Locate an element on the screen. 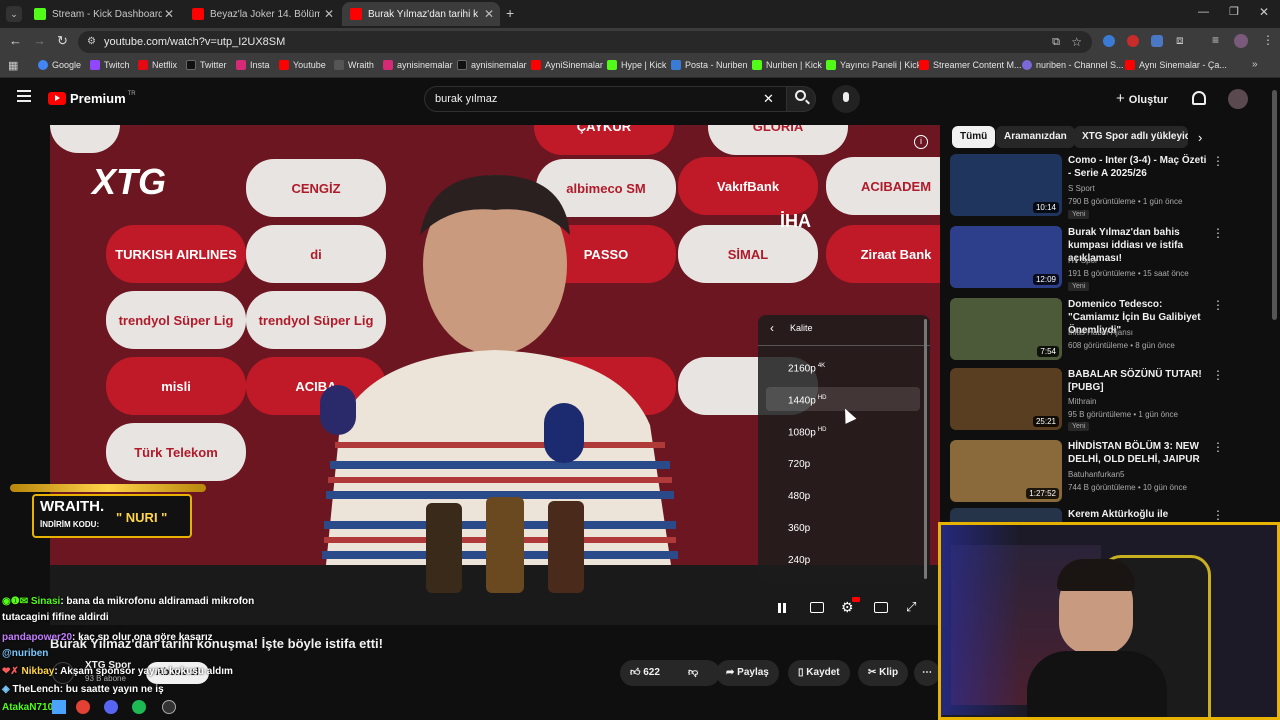 Image resolution: width=1280 pixels, height=720 pixels. fullscreen-icon: ⤢ is located at coordinates (911, 607).